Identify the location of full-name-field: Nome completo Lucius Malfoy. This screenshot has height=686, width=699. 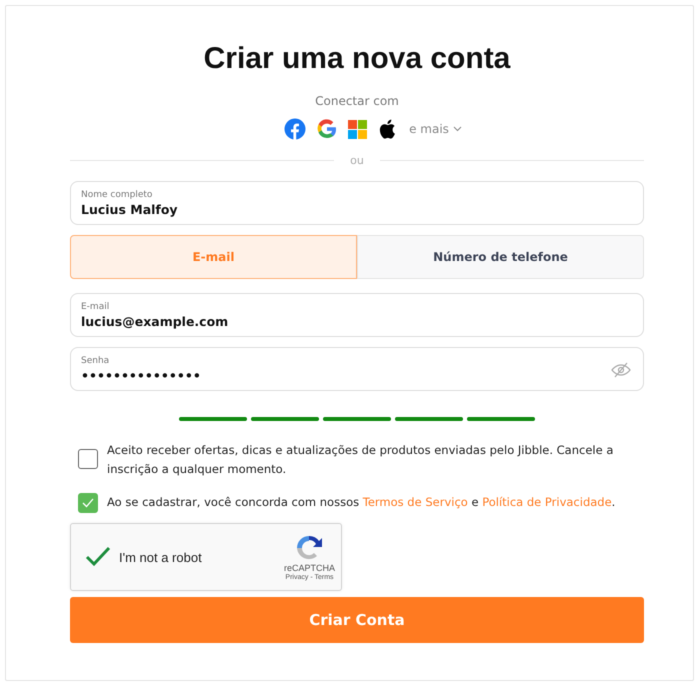
(357, 203).